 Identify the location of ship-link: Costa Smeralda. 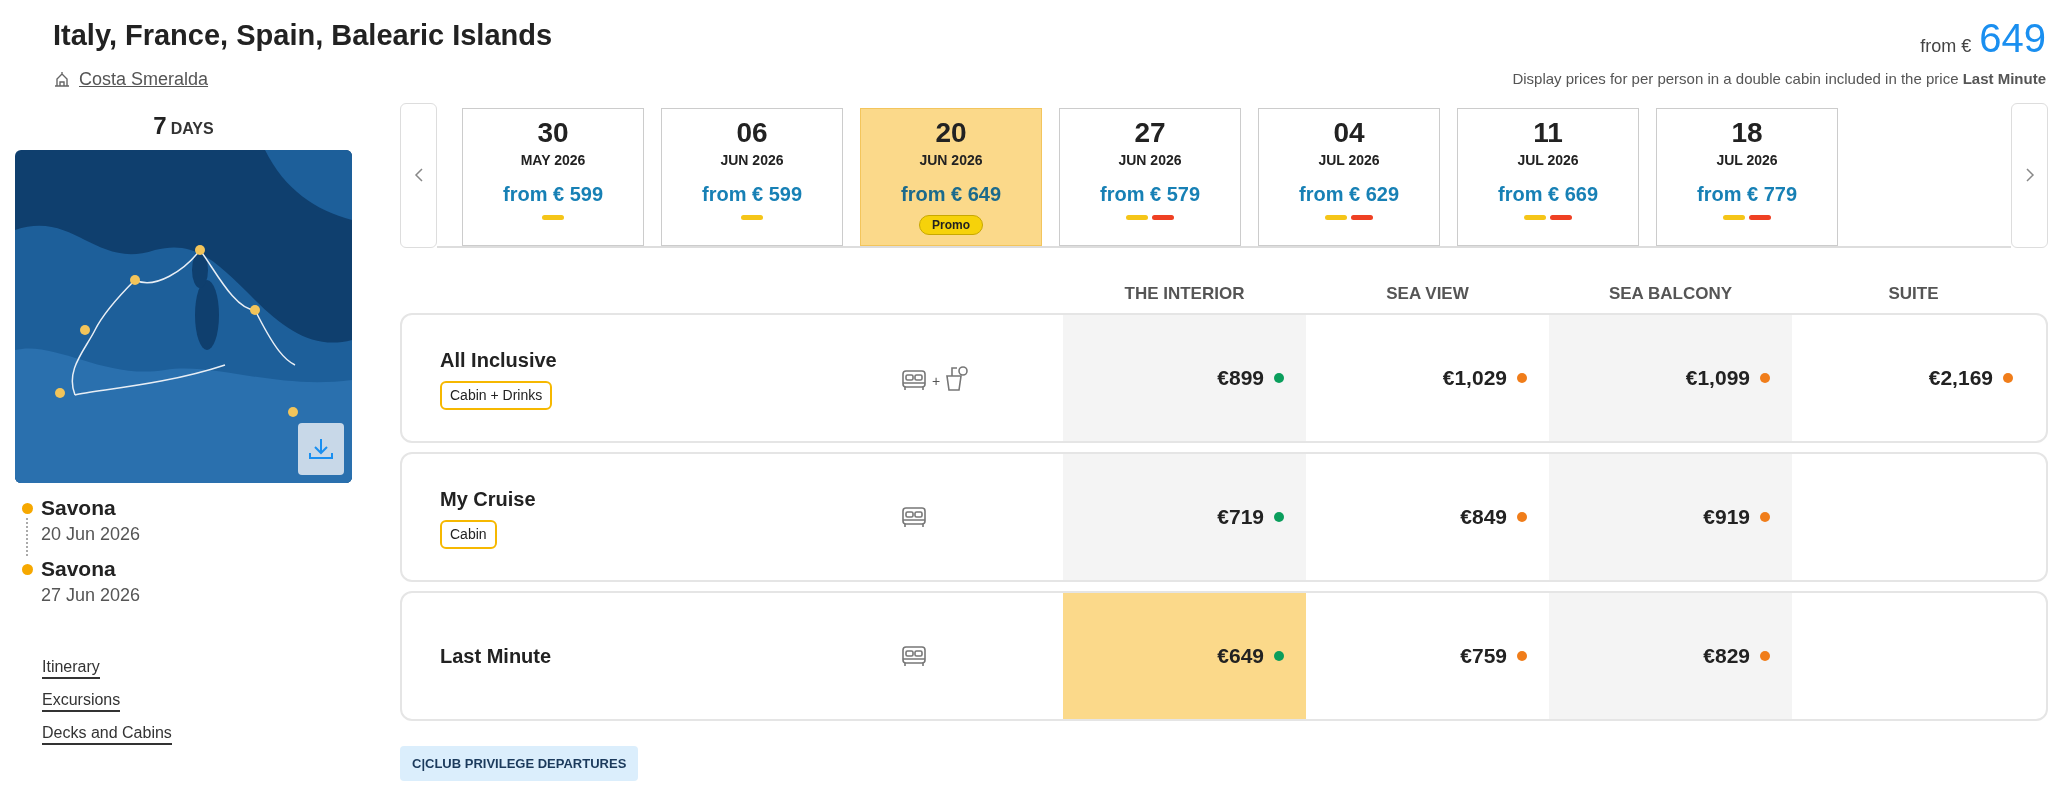
(303, 79).